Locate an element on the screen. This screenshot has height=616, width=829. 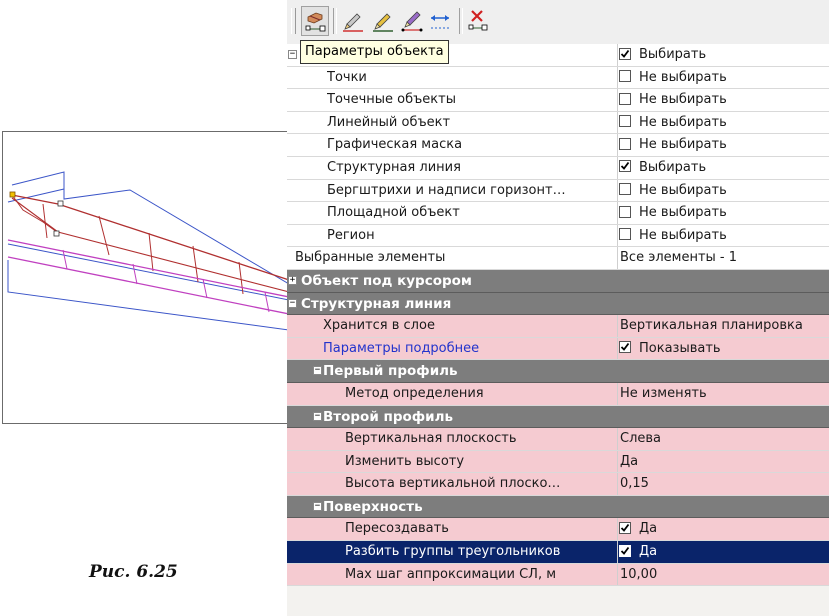
property-row: Разбить группы треугольников Да is located at coordinates (558, 552).